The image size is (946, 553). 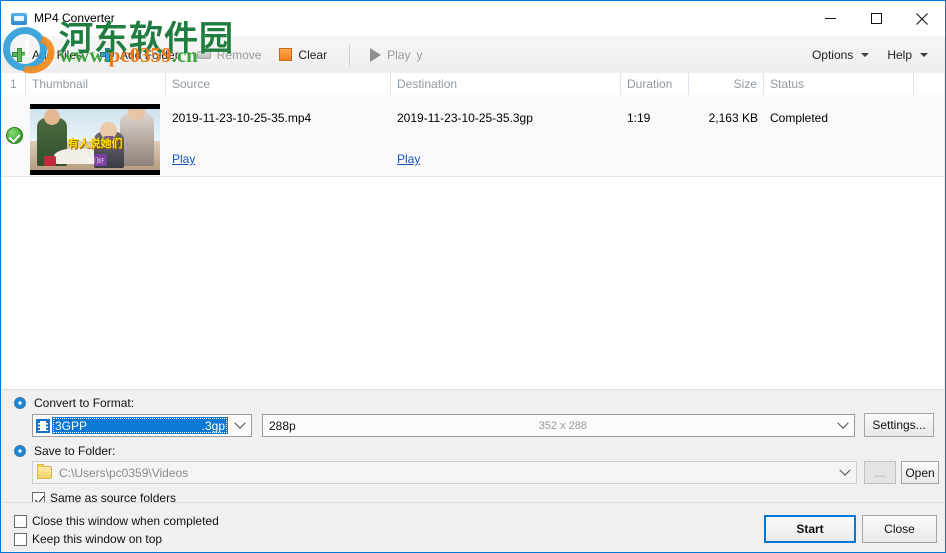 What do you see at coordinates (922, 18) in the screenshot?
I see `close-button` at bounding box center [922, 18].